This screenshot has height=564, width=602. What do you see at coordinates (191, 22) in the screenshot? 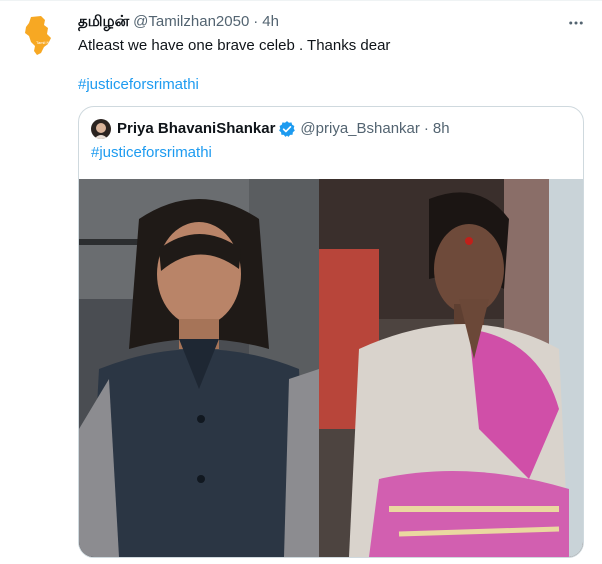
I see `author-handle: @Tamilzhan2050` at bounding box center [191, 22].